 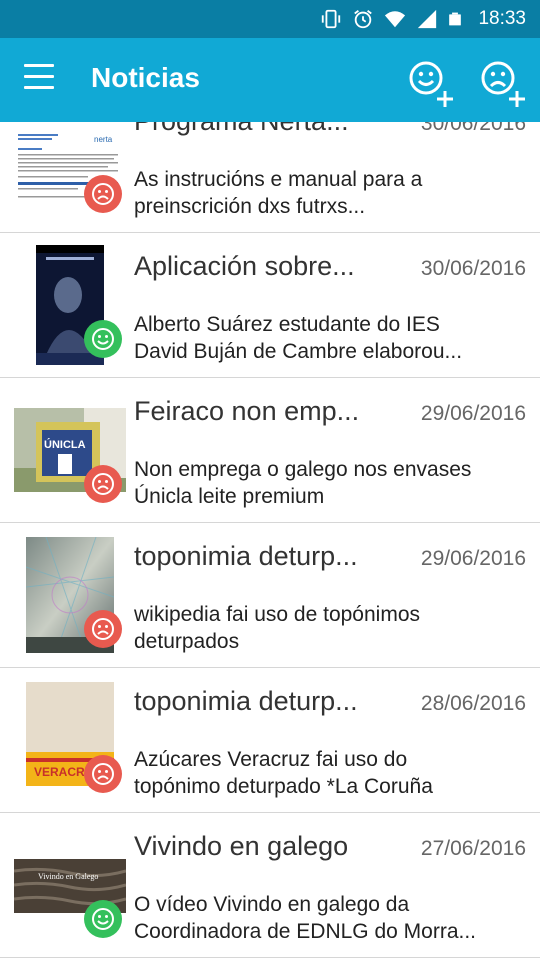 What do you see at coordinates (473, 703) in the screenshot?
I see `news-date: 28/06/2016` at bounding box center [473, 703].